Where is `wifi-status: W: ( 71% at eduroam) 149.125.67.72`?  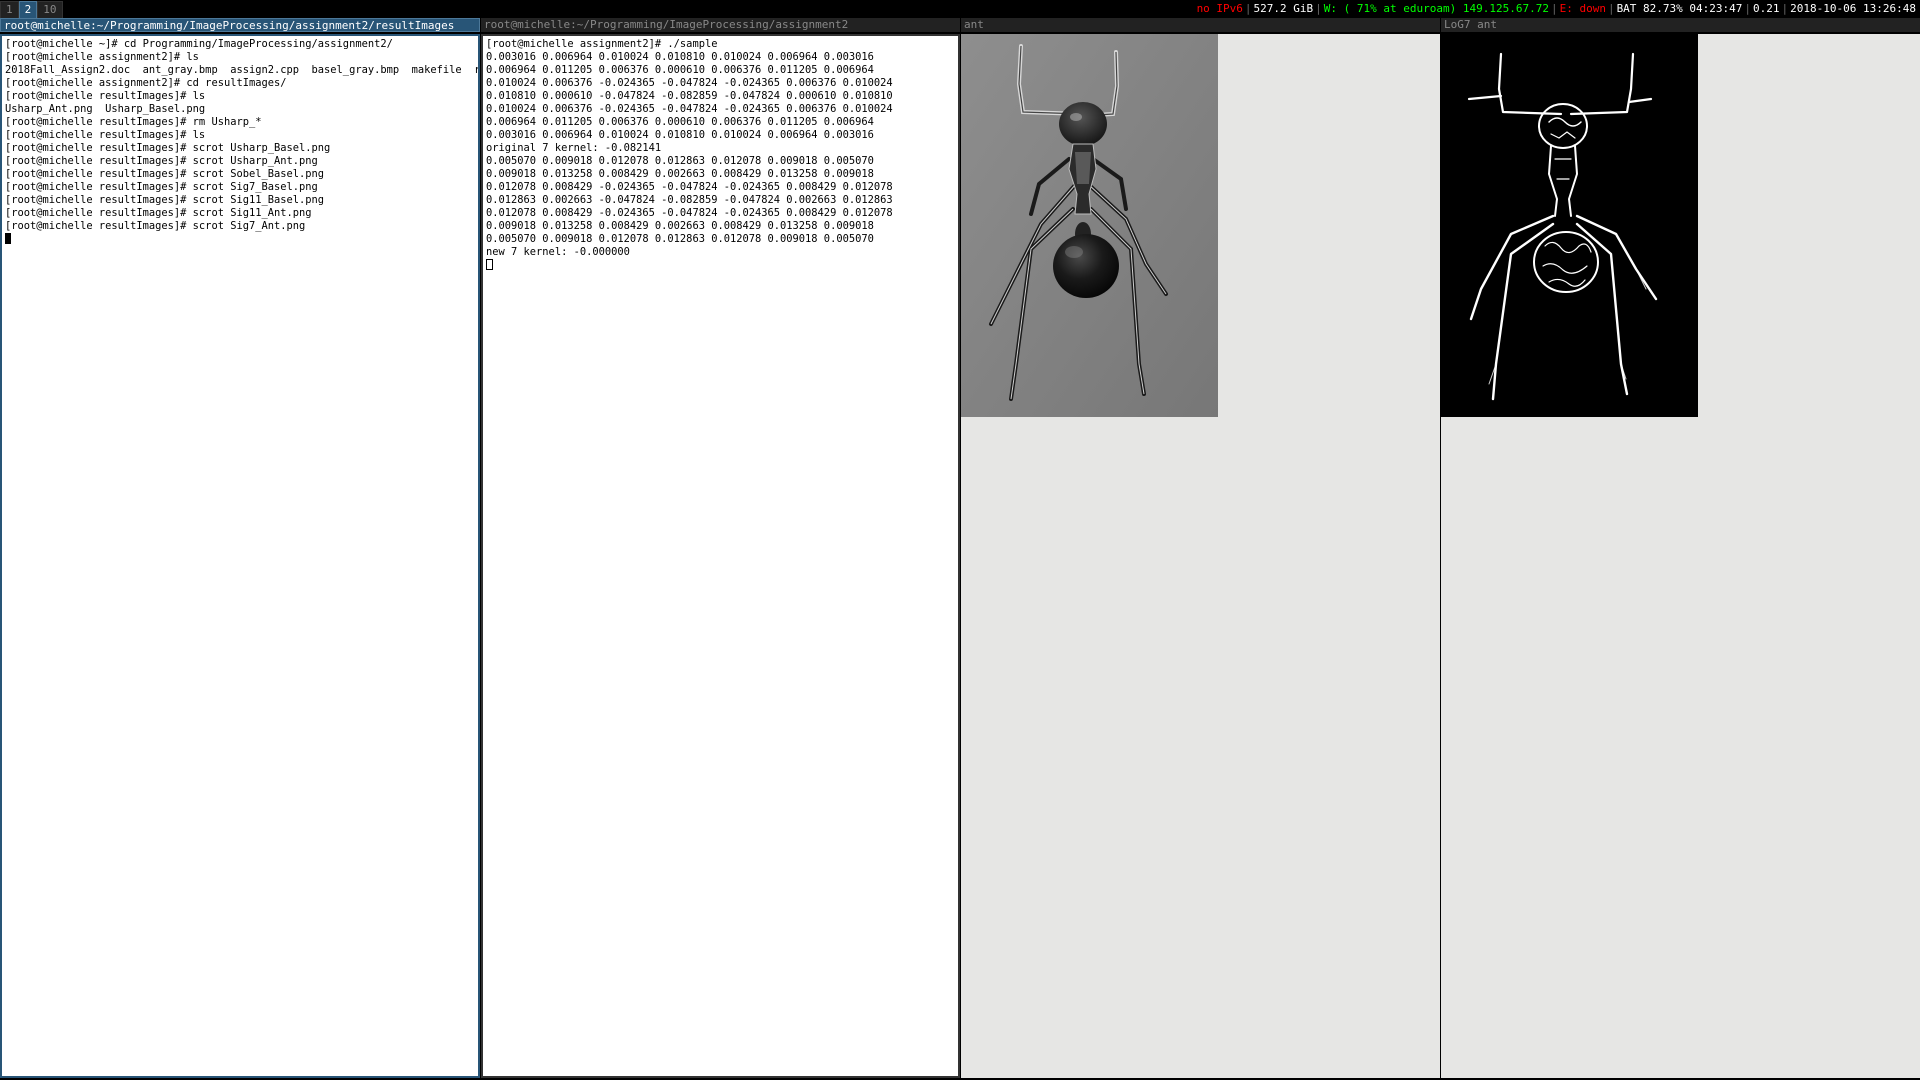
wifi-status: W: ( 71% at eduroam) 149.125.67.72 is located at coordinates (1436, 8).